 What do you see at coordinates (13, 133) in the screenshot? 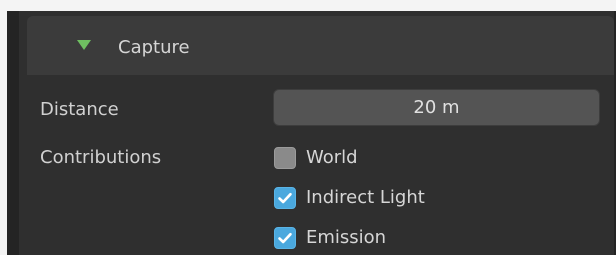
I see `panel-left-edge` at bounding box center [13, 133].